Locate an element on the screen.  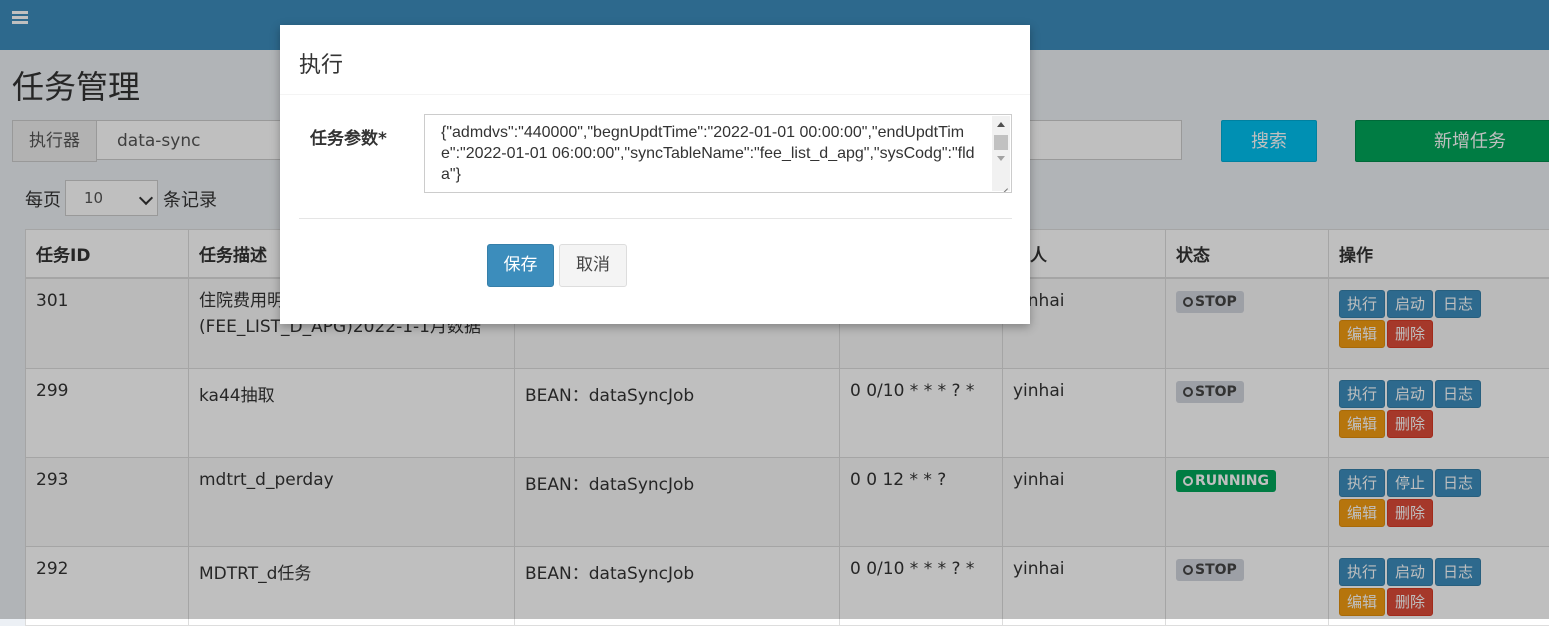
save-button: 保存 is located at coordinates (520, 265).